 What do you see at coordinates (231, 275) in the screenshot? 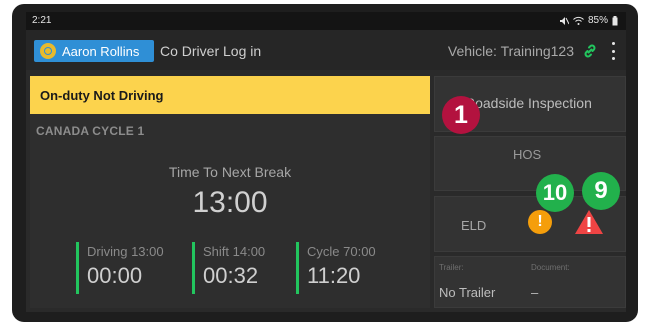
I see `shift-timer-value: 00:32` at bounding box center [231, 275].